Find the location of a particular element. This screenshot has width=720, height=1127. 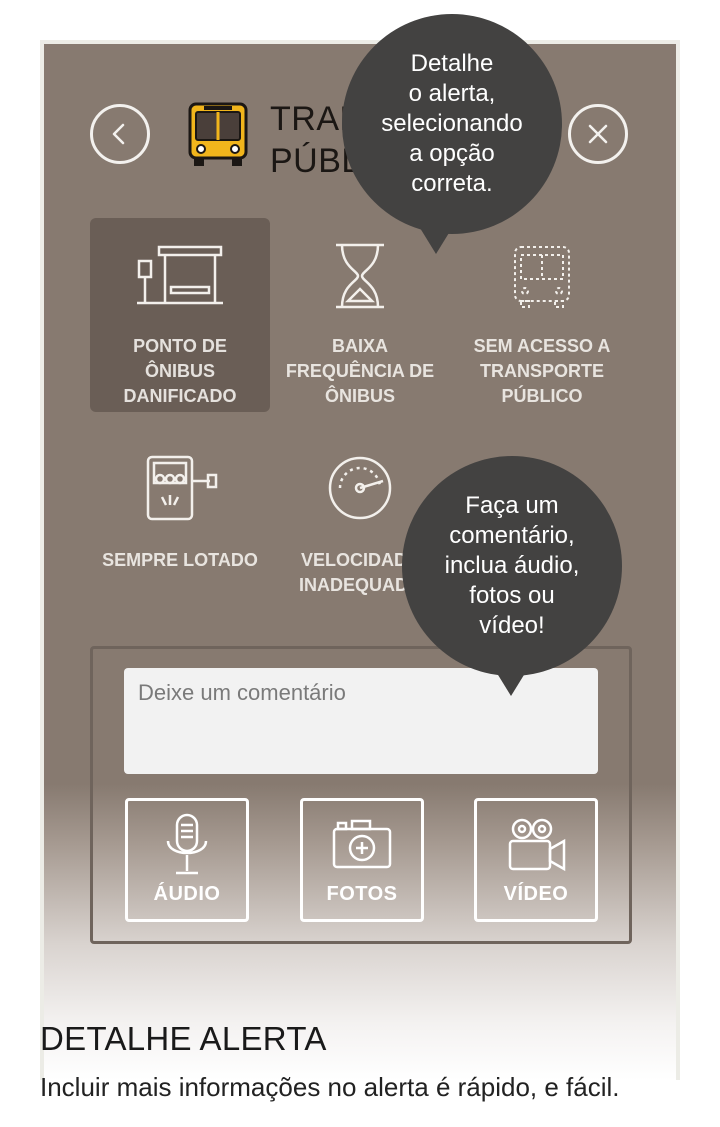

tooltip-line: vídeo! is located at coordinates (512, 625).